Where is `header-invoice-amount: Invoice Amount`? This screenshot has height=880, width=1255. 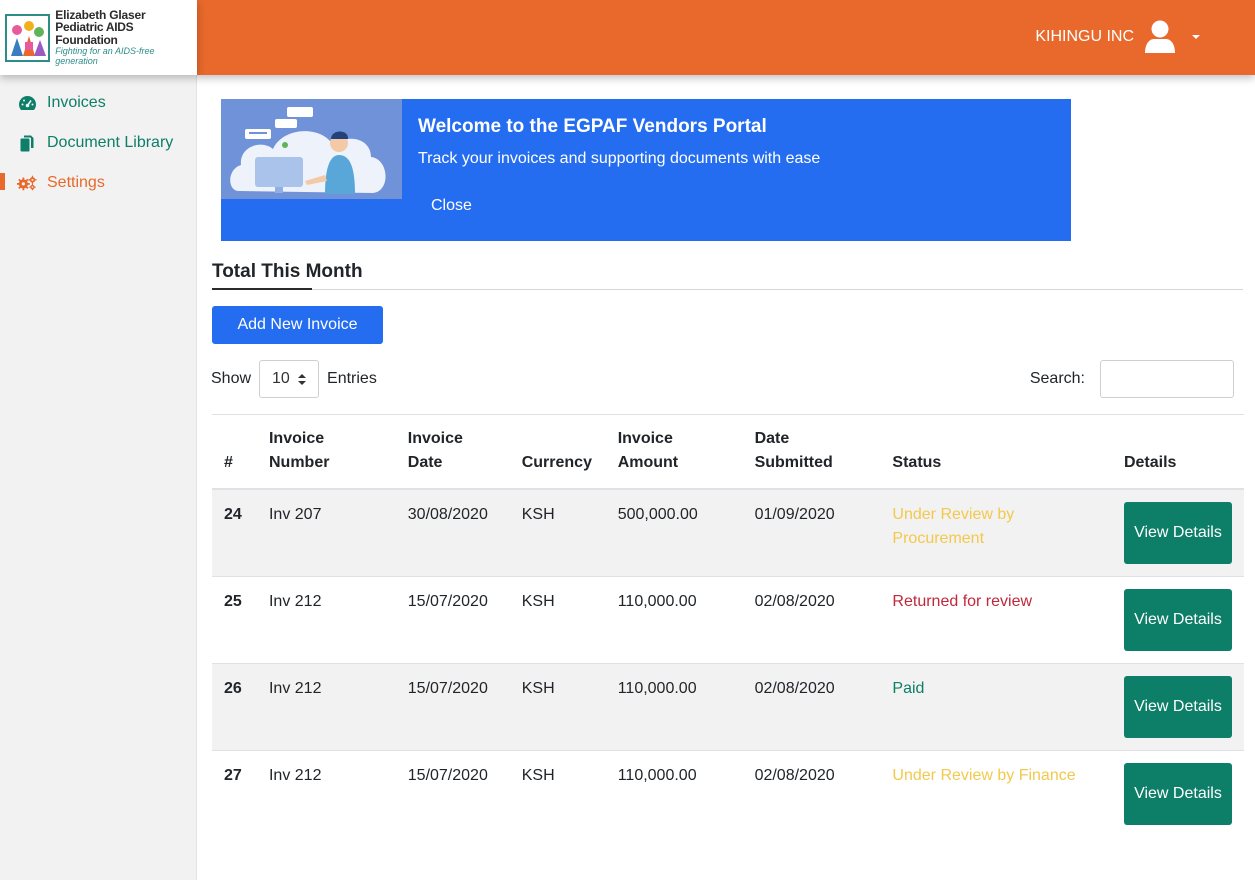
header-invoice-amount: Invoice Amount is located at coordinates (674, 452).